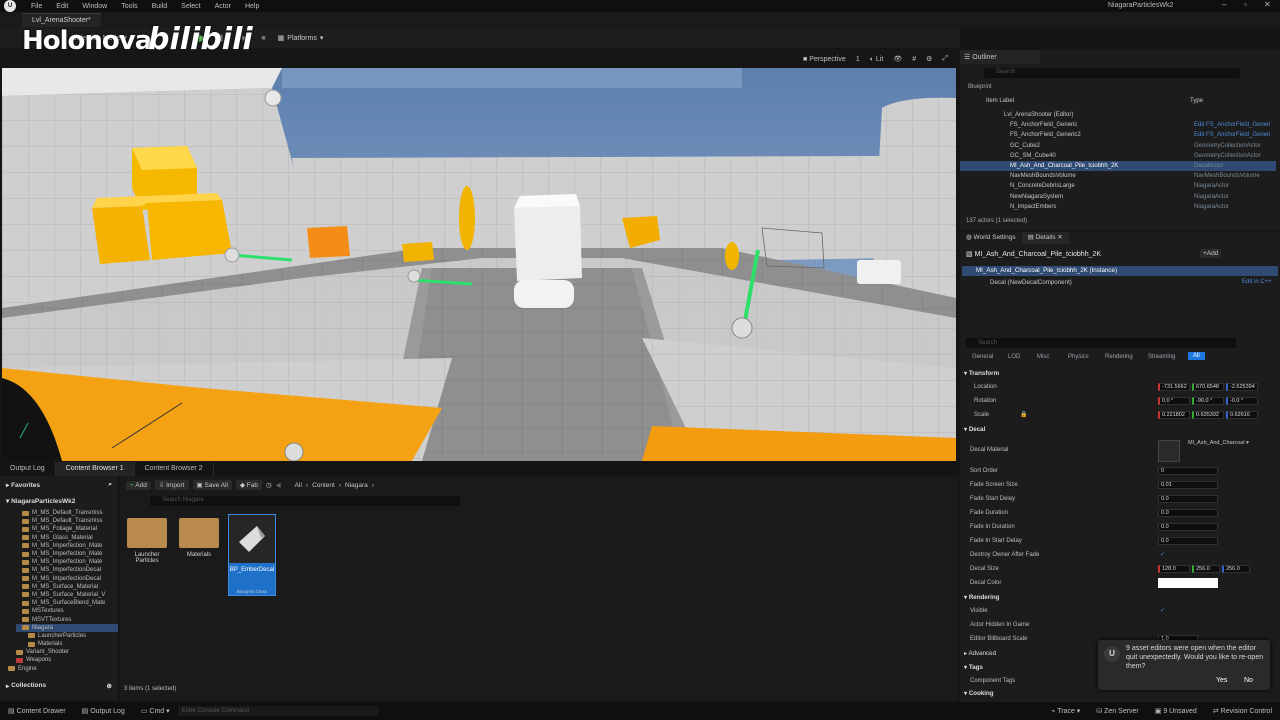 This screenshot has height=720, width=1280. Describe the element at coordinates (28, 469) in the screenshot. I see `tab-output-log: Output Log` at that location.